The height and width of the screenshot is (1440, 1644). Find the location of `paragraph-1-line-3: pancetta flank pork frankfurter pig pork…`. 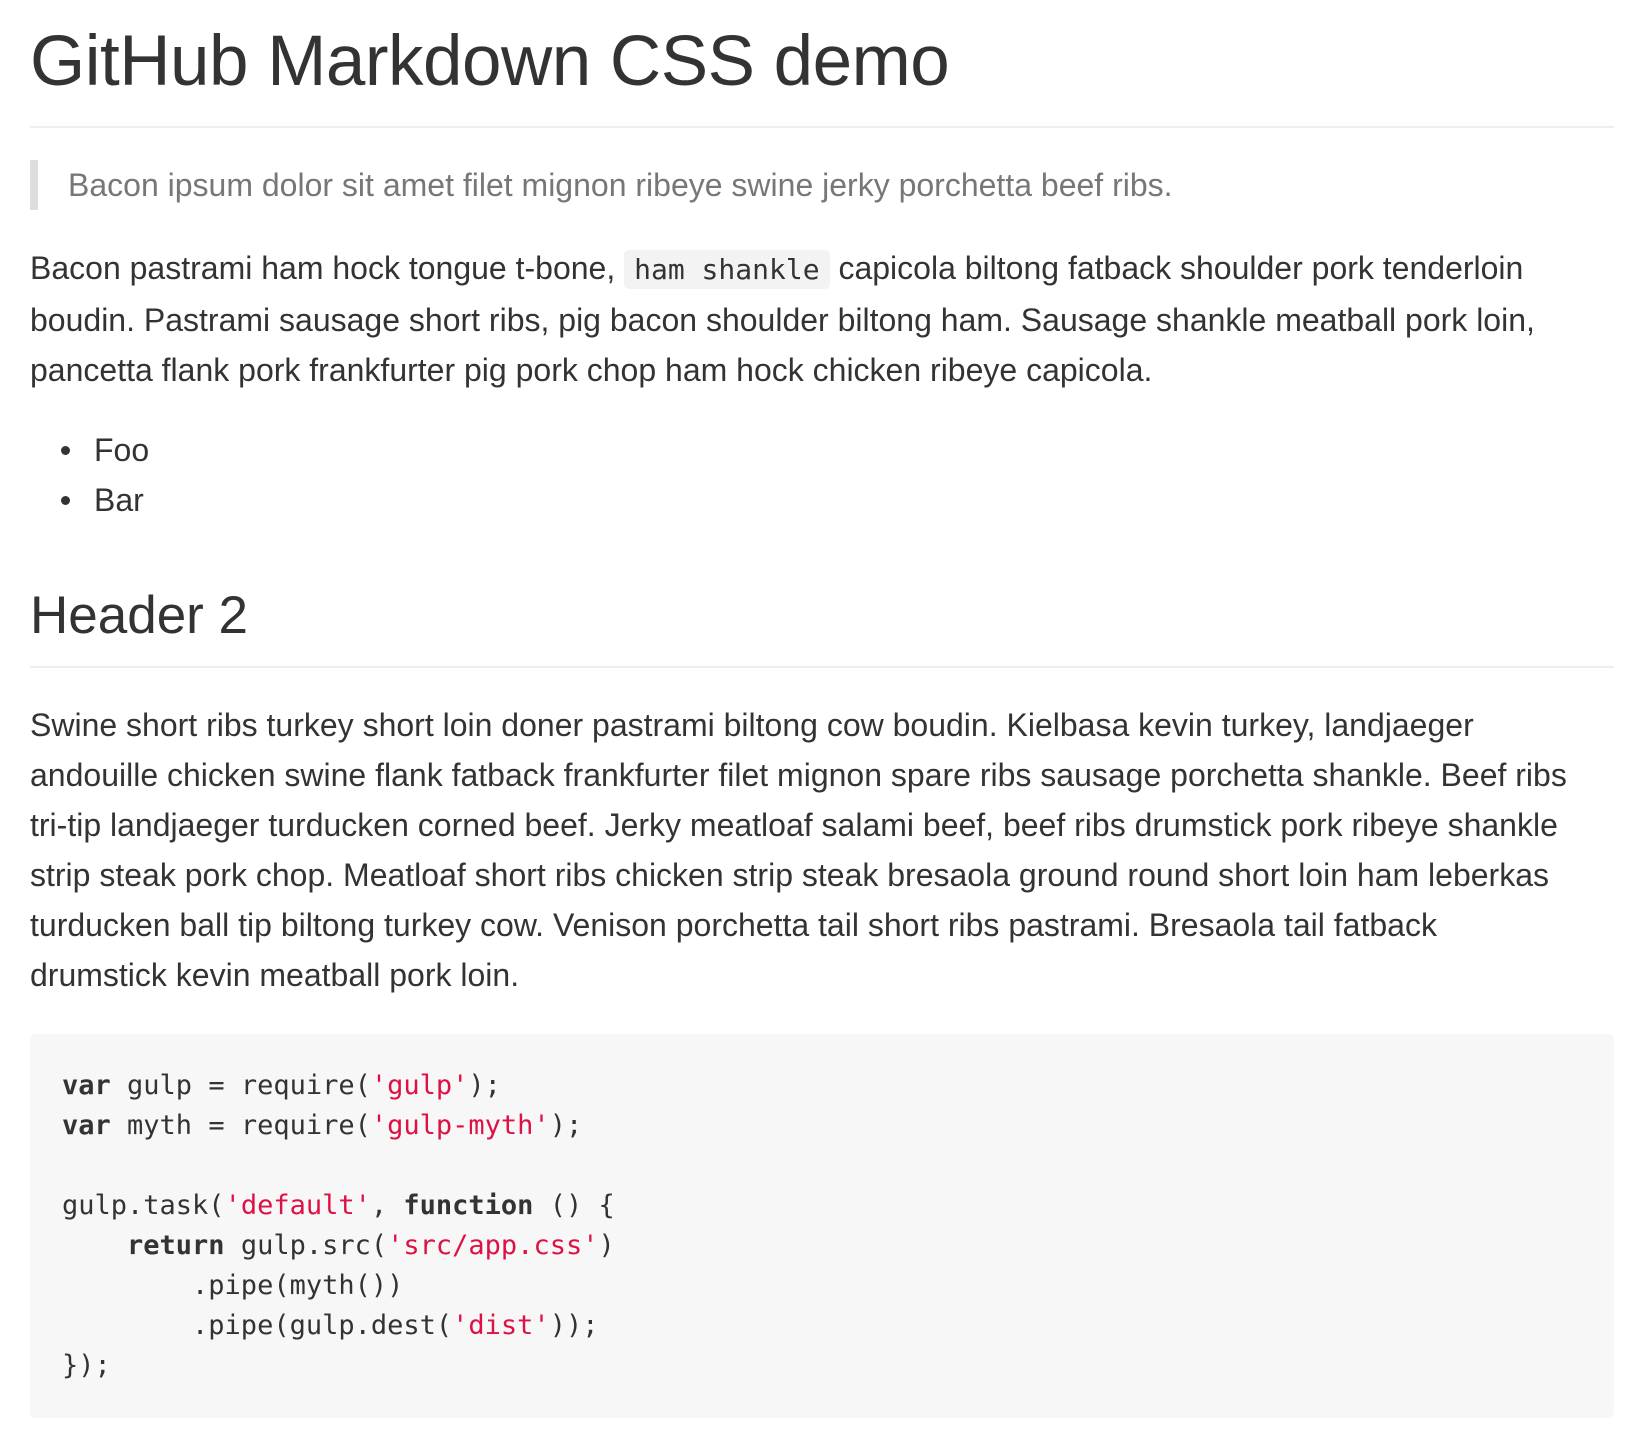

paragraph-1-line-3: pancetta flank pork frankfurter pig pork… is located at coordinates (591, 370).